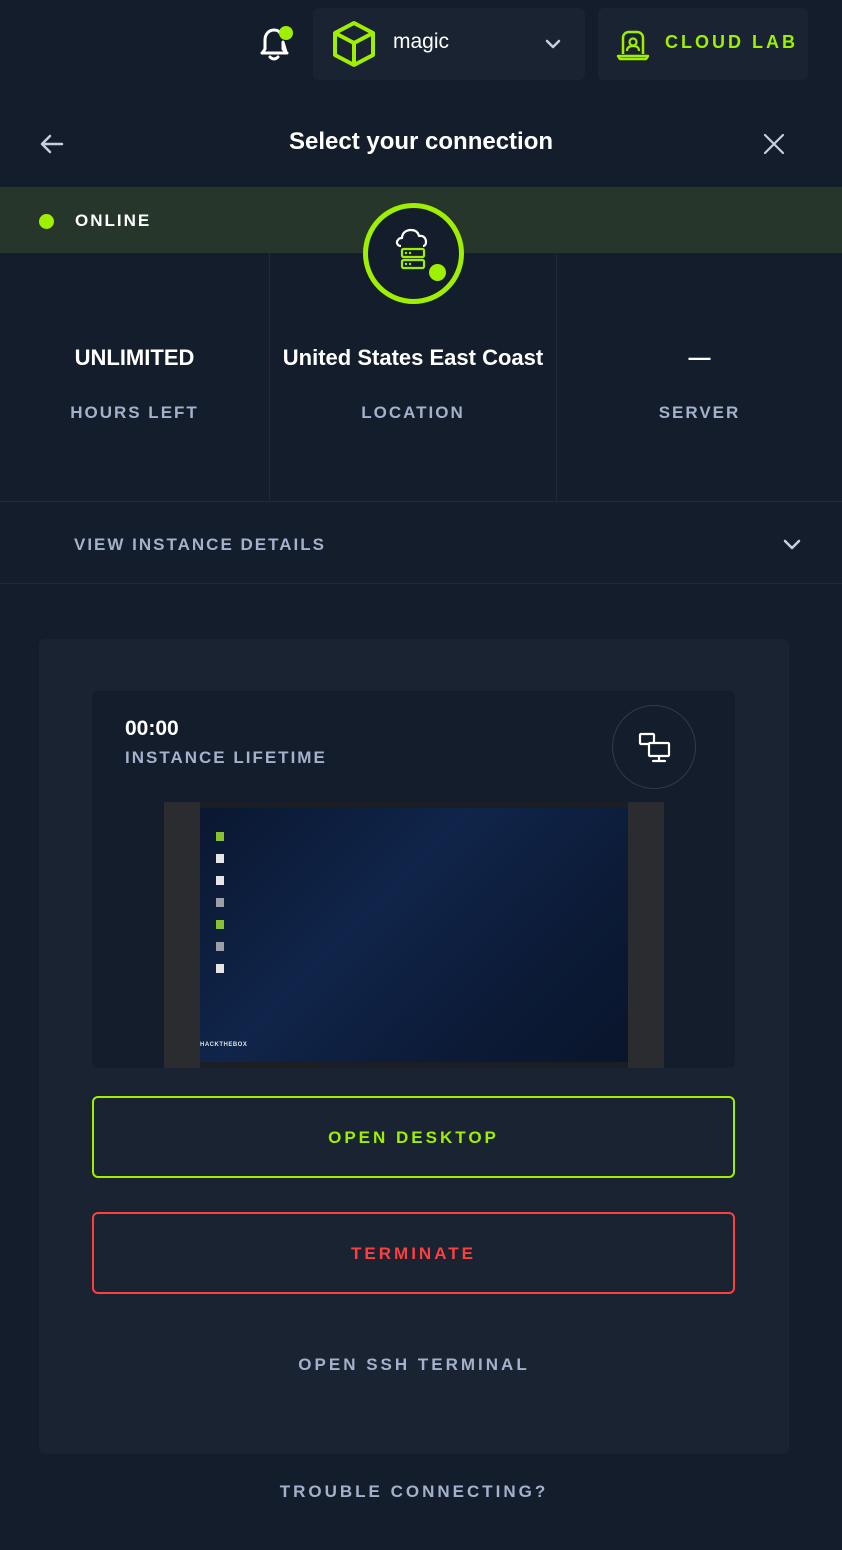  I want to click on desktop-preview: HACKTHEBOX, so click(414, 935).